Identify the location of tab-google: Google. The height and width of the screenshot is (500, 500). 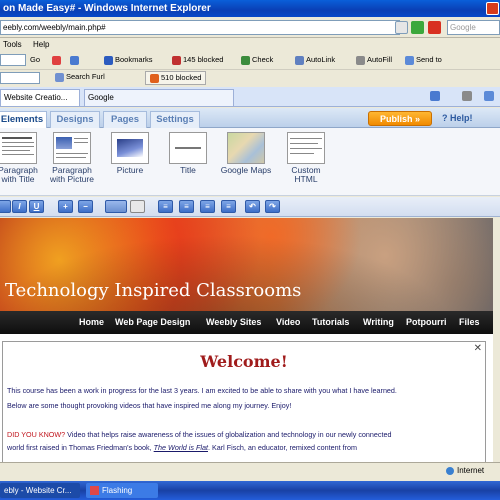
(159, 97).